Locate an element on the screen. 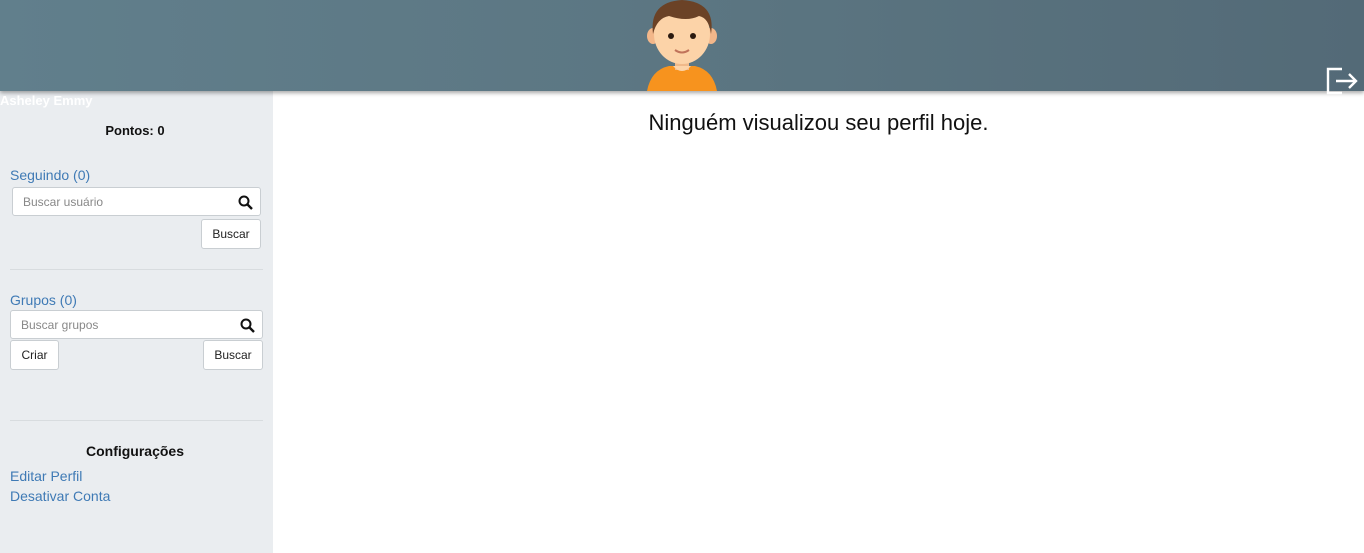 The width and height of the screenshot is (1364, 553). logout-icon is located at coordinates (1341, 79).